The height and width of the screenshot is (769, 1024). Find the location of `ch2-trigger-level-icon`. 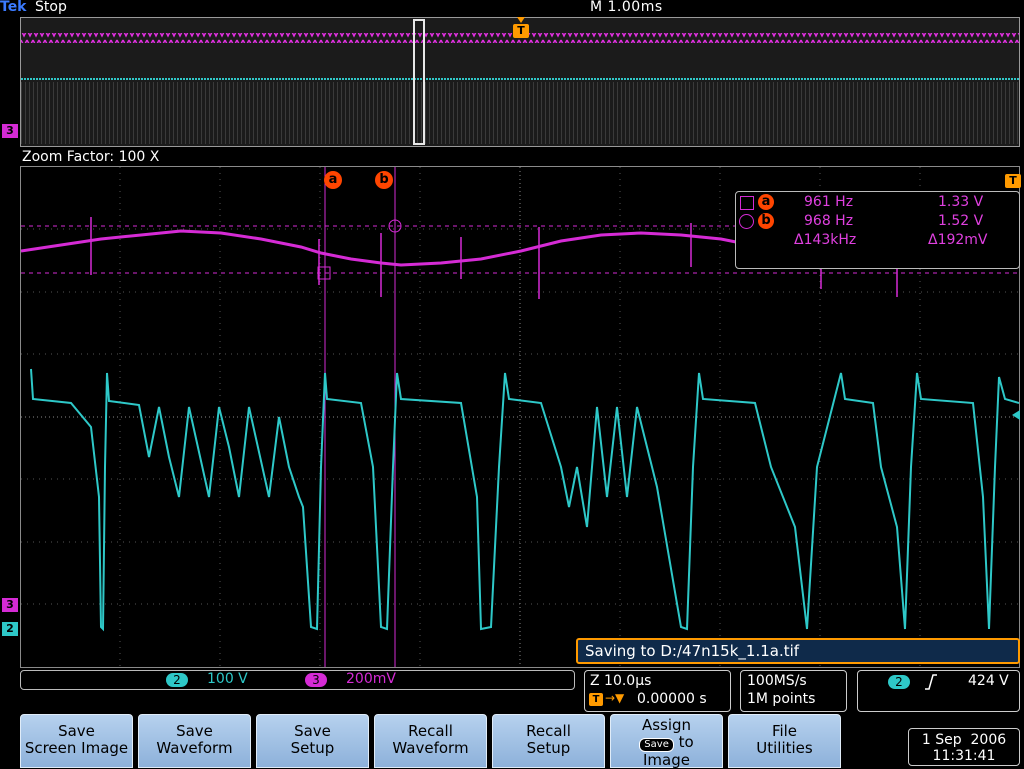

ch2-trigger-level-icon is located at coordinates (1016, 415).